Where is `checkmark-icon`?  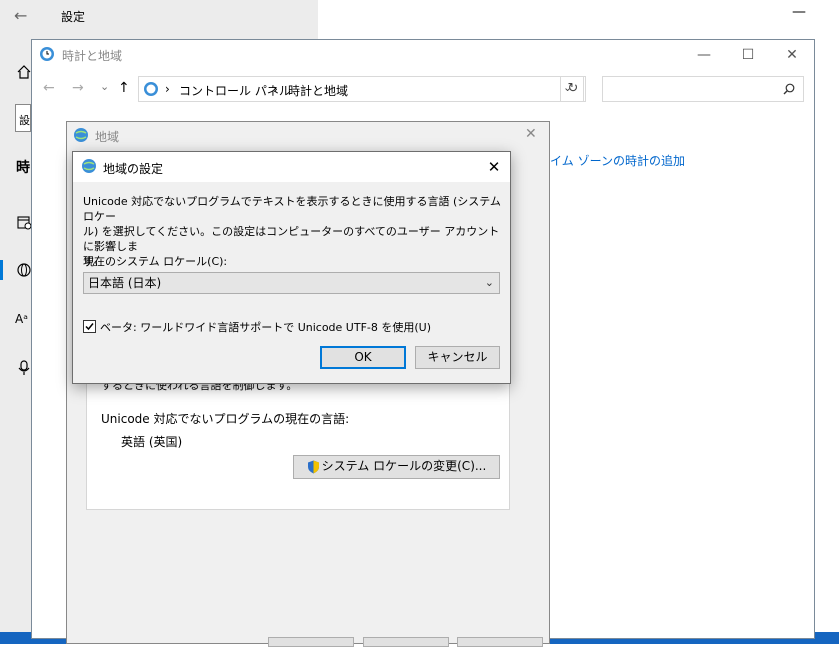 checkmark-icon is located at coordinates (89, 327).